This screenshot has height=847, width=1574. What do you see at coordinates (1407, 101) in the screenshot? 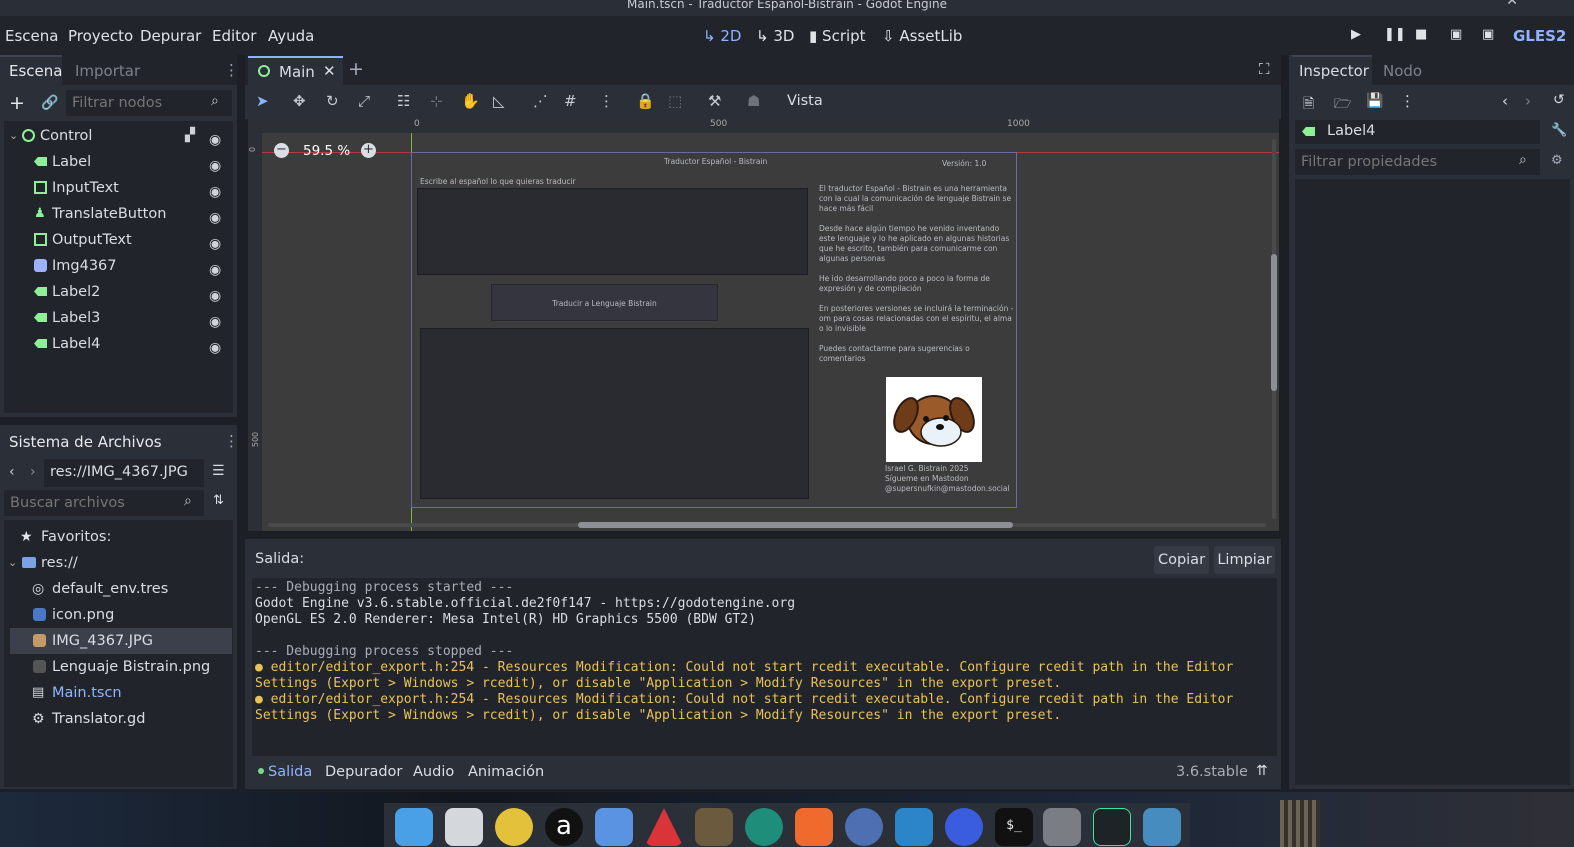
I see `more-options-icon: ⋮` at bounding box center [1407, 101].